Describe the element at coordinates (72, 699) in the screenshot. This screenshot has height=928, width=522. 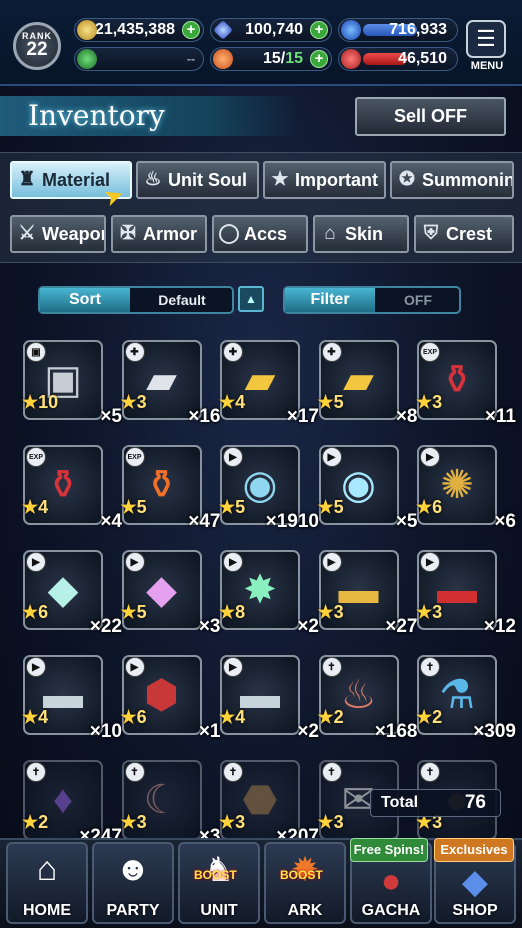
I see `inventory-item: ▬ ▶ ★4 ×10` at that location.